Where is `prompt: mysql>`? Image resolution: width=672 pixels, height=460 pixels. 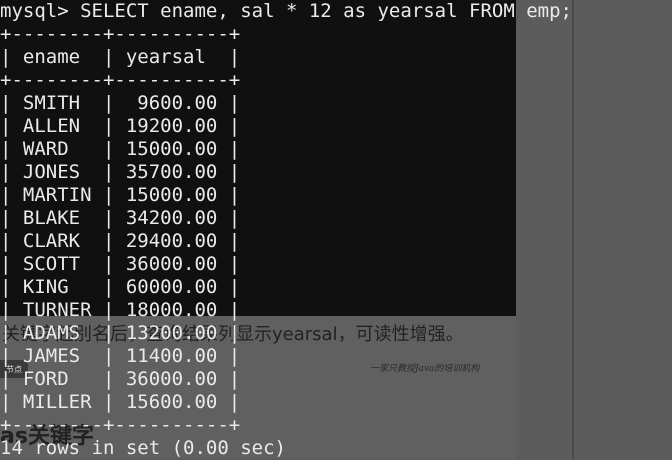
prompt: mysql> is located at coordinates (40, 11).